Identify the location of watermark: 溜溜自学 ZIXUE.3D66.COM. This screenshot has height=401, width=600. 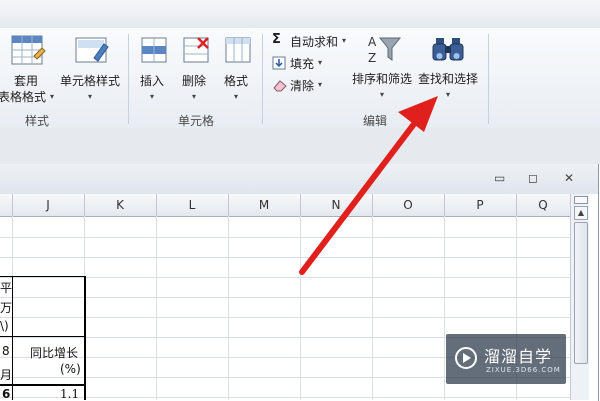
(506, 359).